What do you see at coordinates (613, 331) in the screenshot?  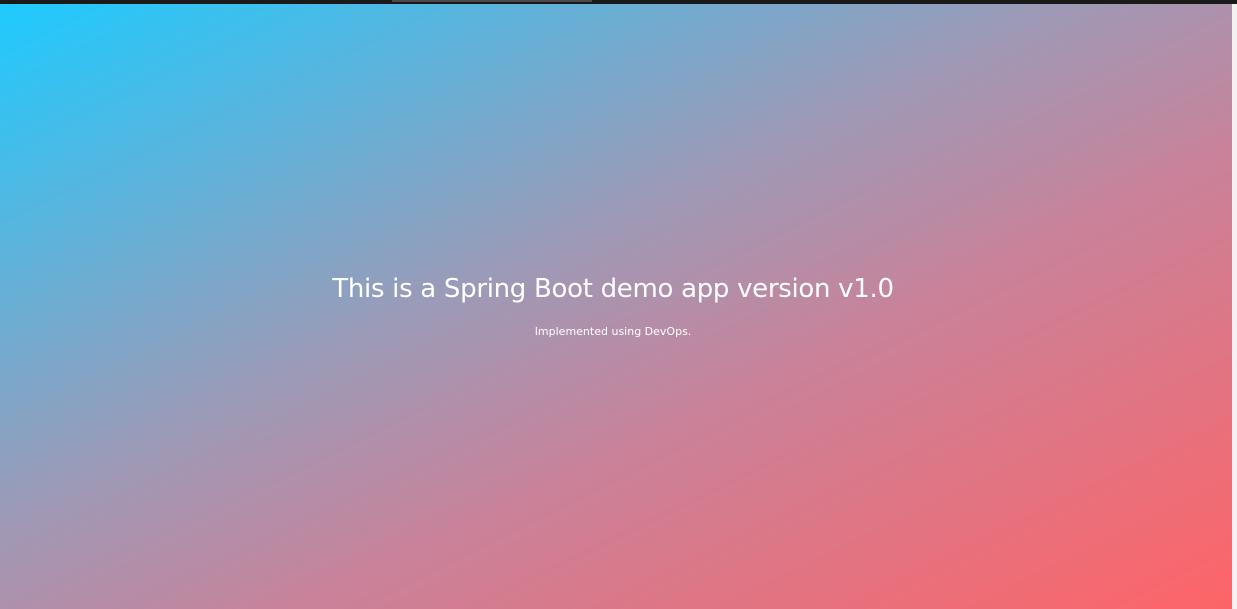 I see `page-subtitle: Implemented using DevOps.` at bounding box center [613, 331].